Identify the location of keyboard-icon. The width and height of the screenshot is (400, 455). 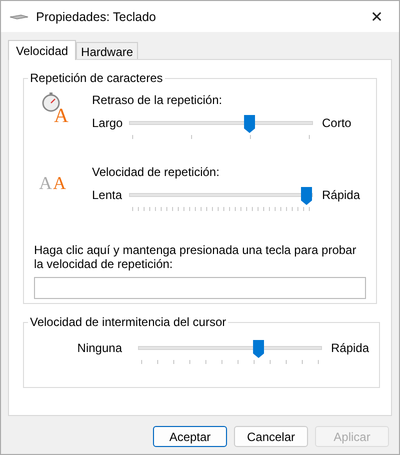
(19, 16).